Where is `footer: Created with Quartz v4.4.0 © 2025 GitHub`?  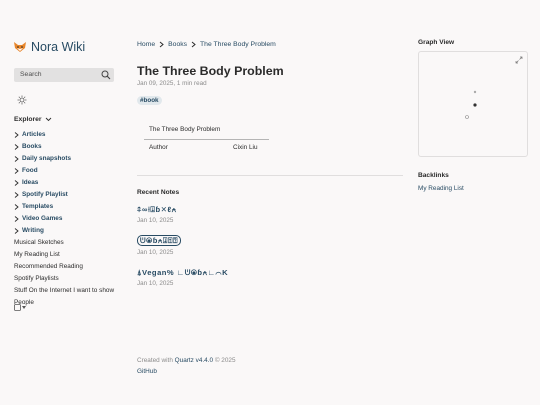 footer: Created with Quartz v4.4.0 © 2025 GitHub is located at coordinates (186, 366).